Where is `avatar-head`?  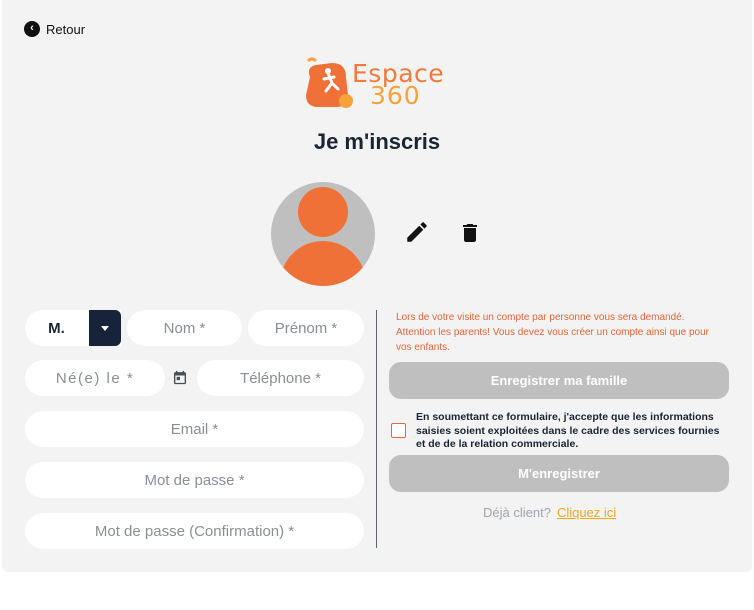
avatar-head is located at coordinates (323, 212).